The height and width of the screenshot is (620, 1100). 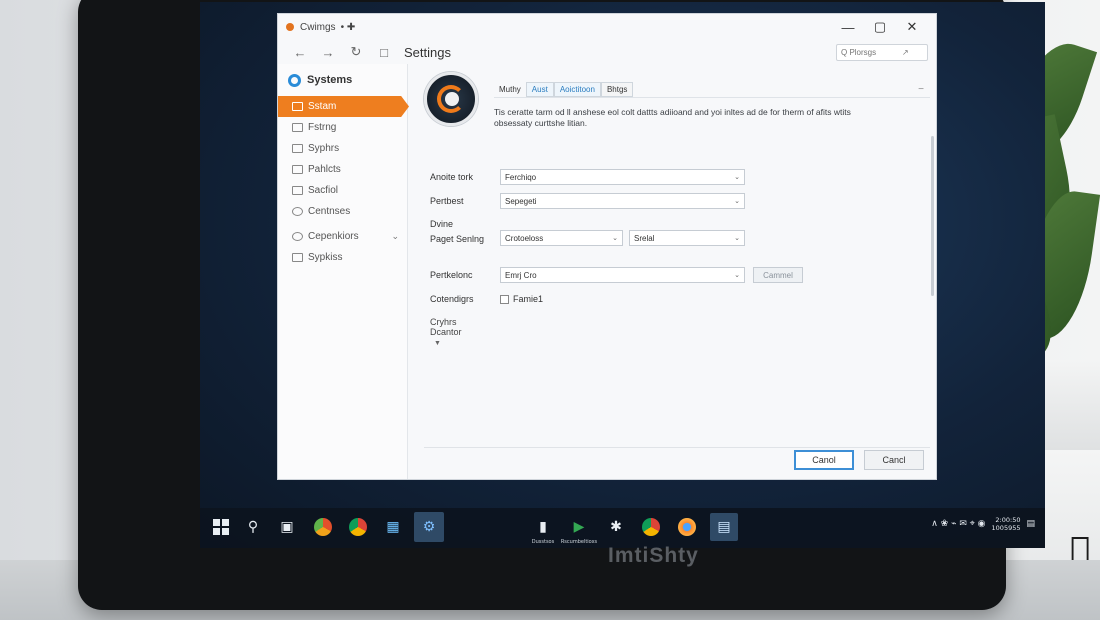 I want to click on windows-logo-icon, so click(x=221, y=527).